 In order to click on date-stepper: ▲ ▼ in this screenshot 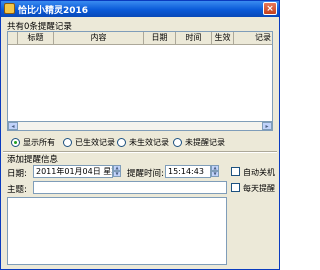, I will do `click(117, 171)`.